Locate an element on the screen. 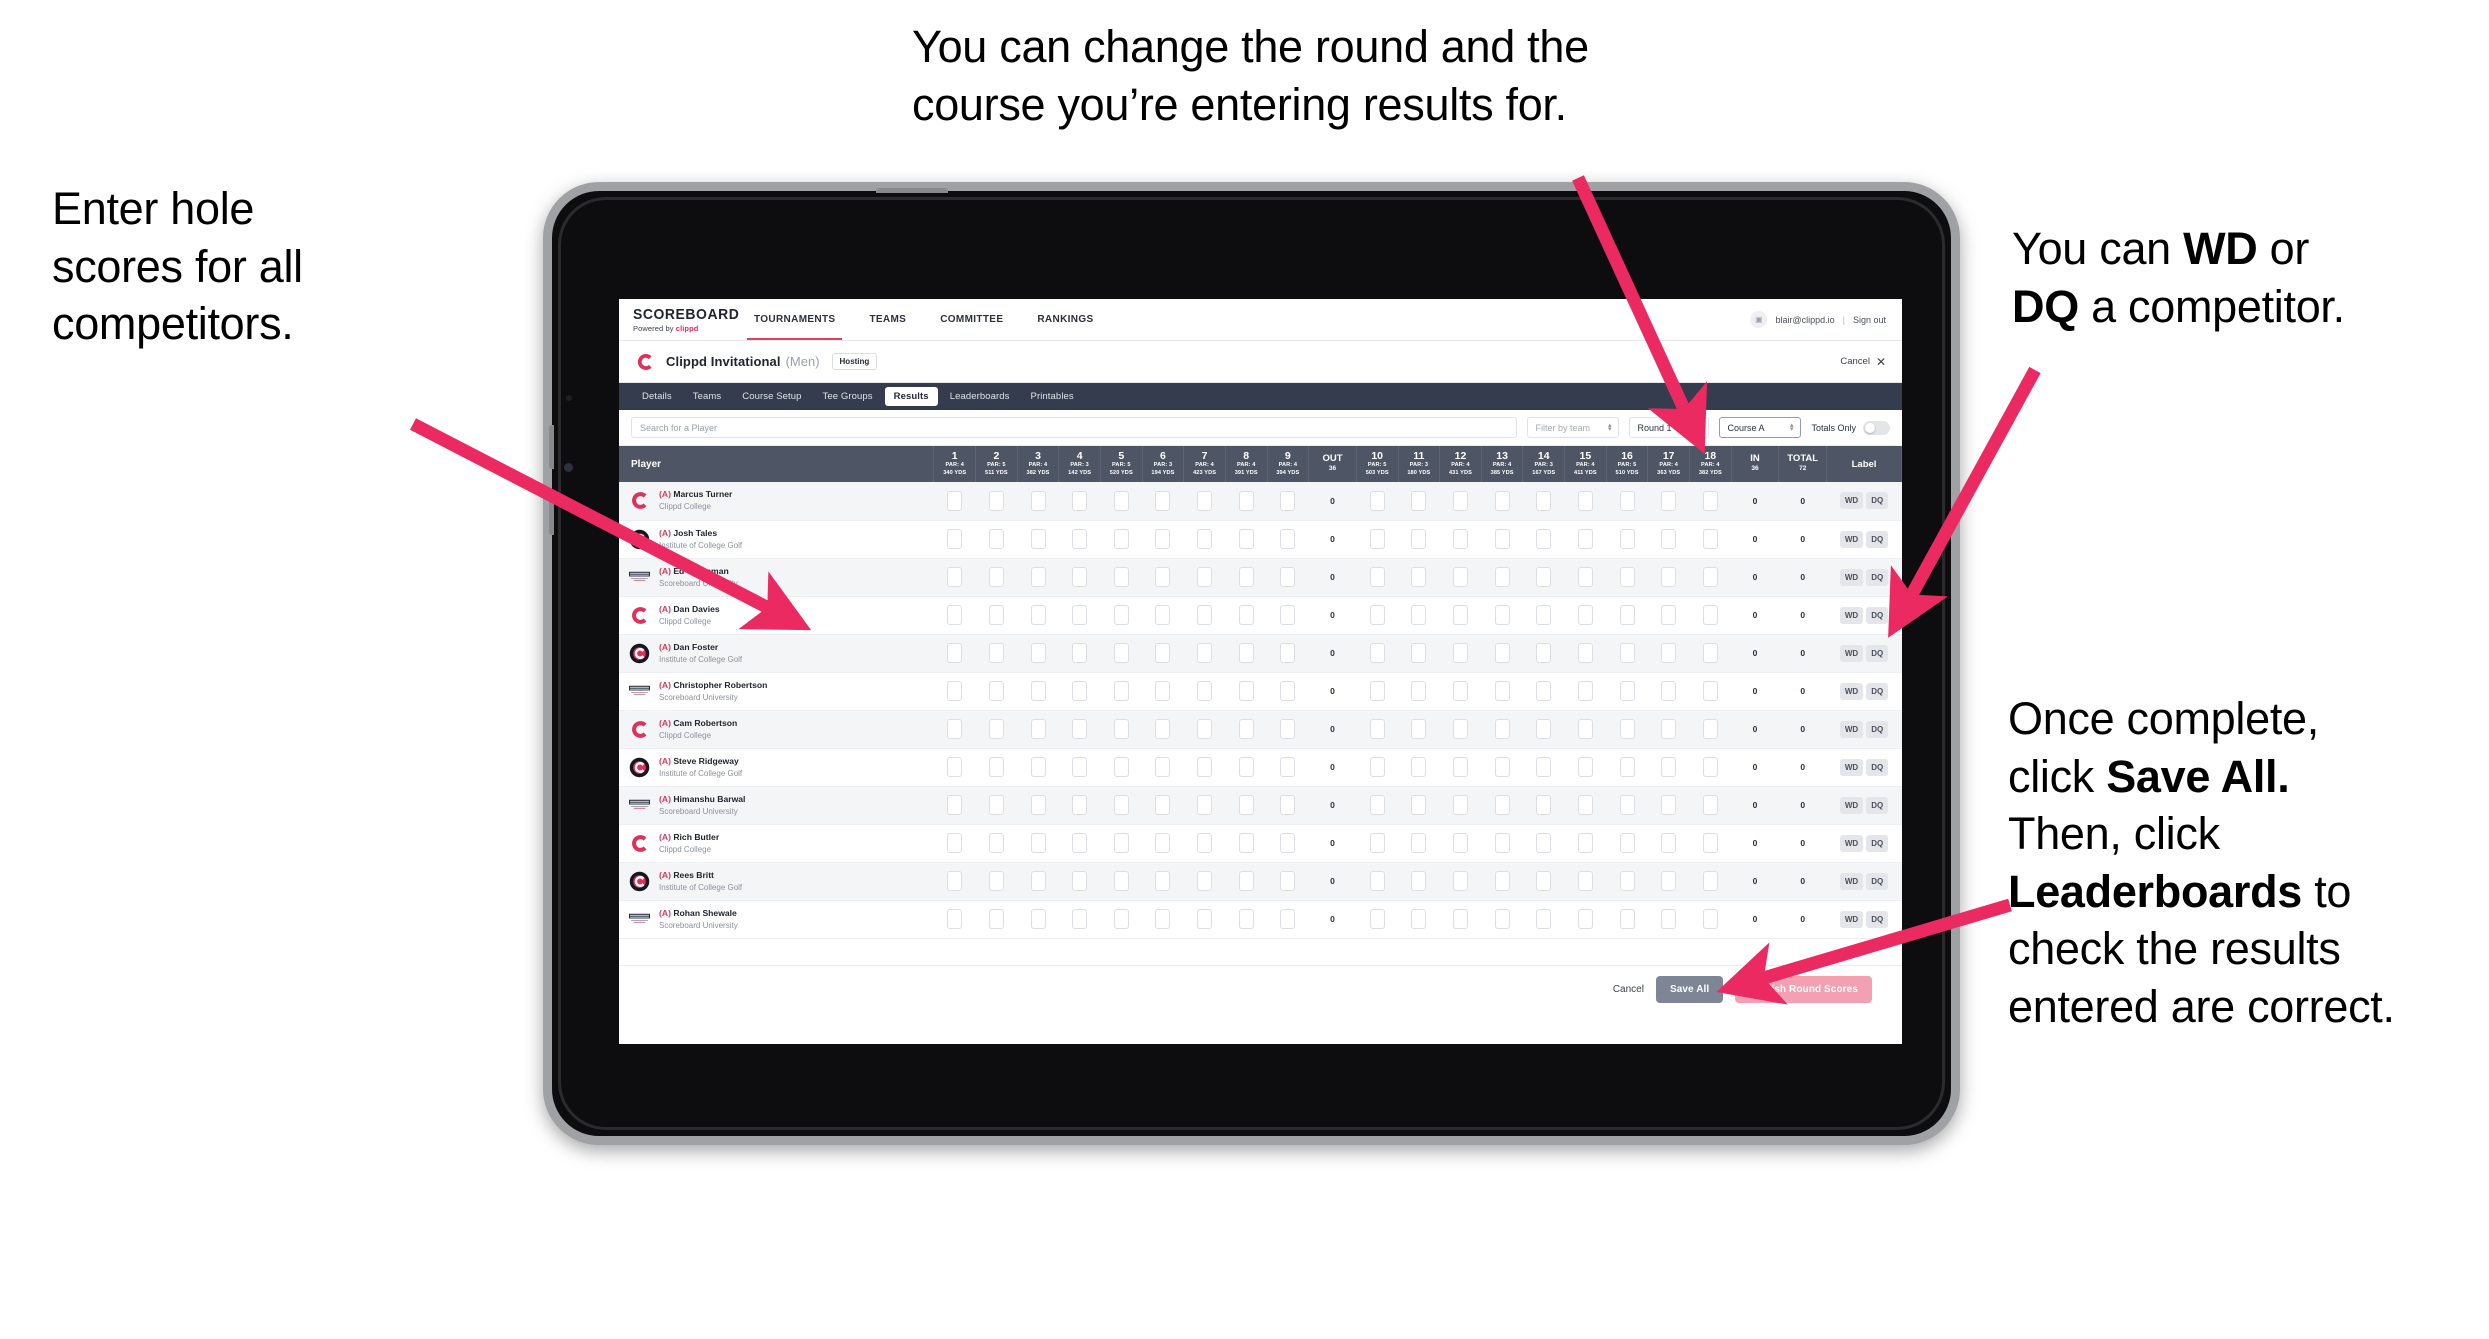  tab-tee-groups: Tee Groups is located at coordinates (848, 396).